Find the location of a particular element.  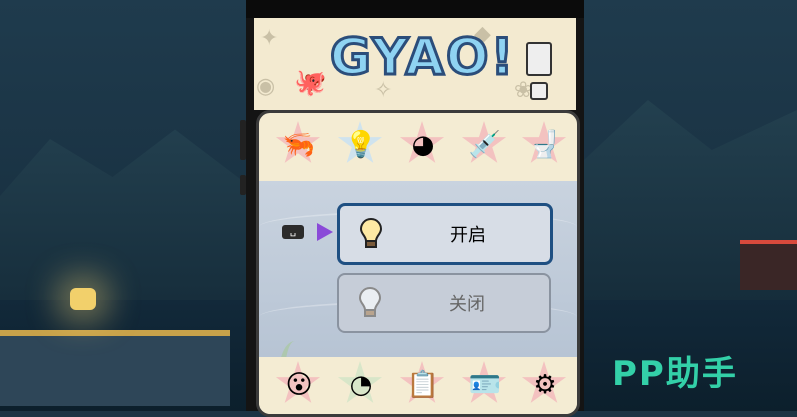

pacman-icon: ◔ is located at coordinates (361, 385).